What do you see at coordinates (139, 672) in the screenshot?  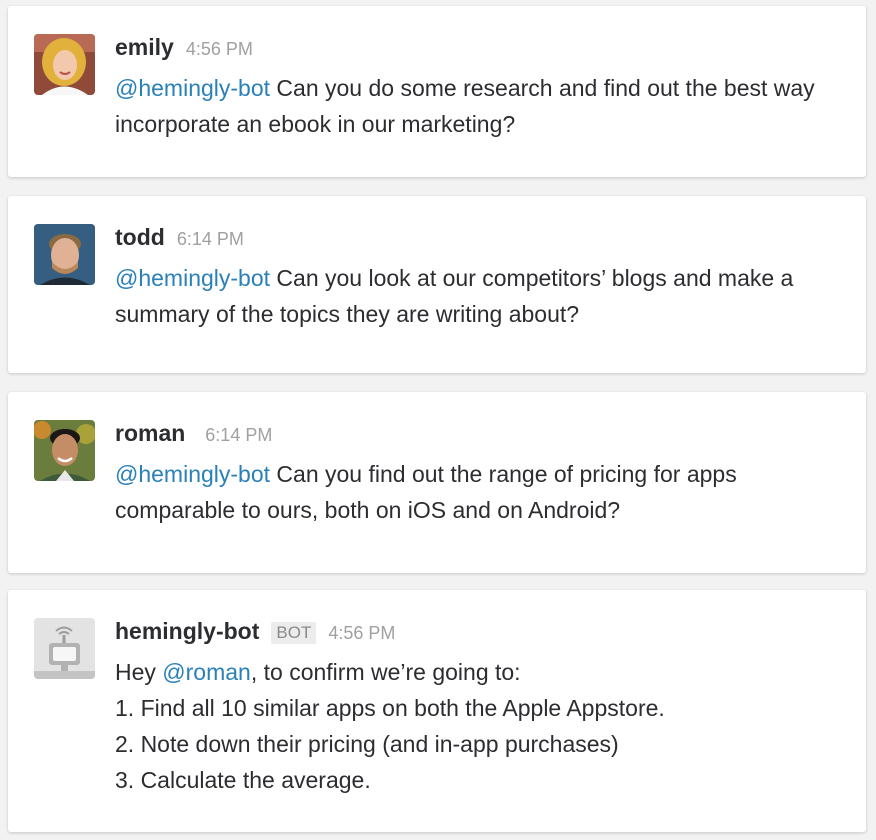 I see `message-text: Hey` at bounding box center [139, 672].